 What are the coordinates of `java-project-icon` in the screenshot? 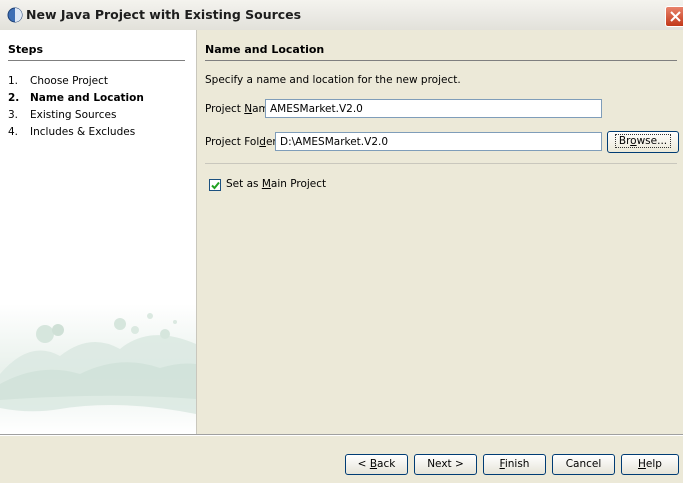 It's located at (15, 15).